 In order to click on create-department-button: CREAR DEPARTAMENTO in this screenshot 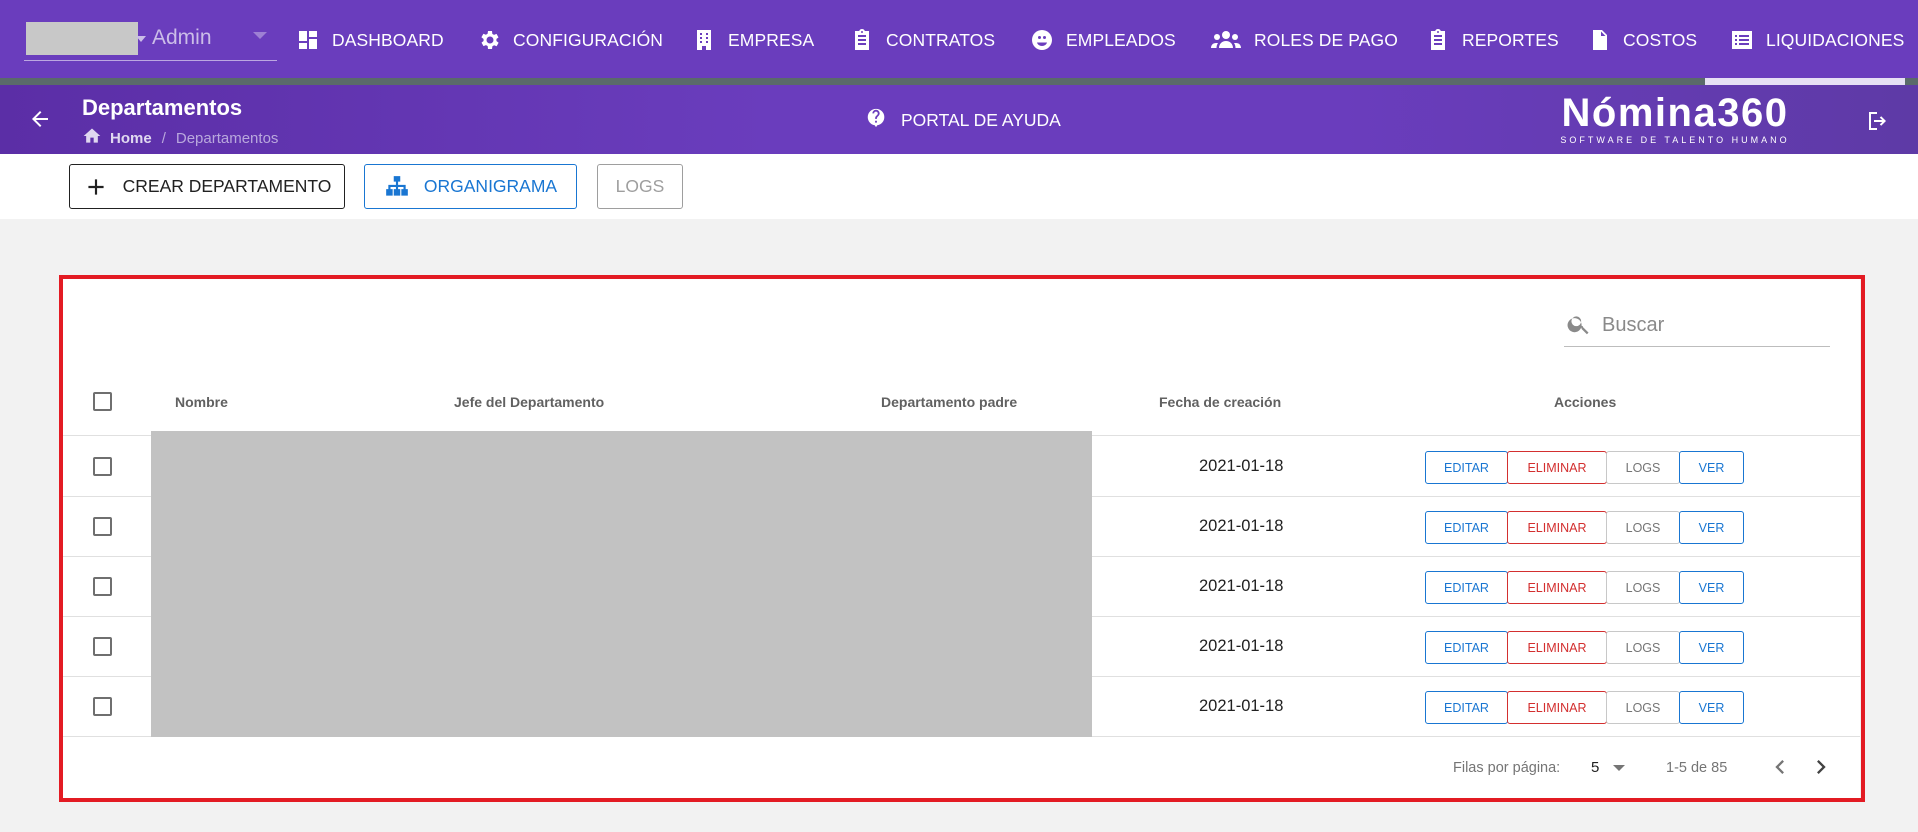, I will do `click(207, 186)`.